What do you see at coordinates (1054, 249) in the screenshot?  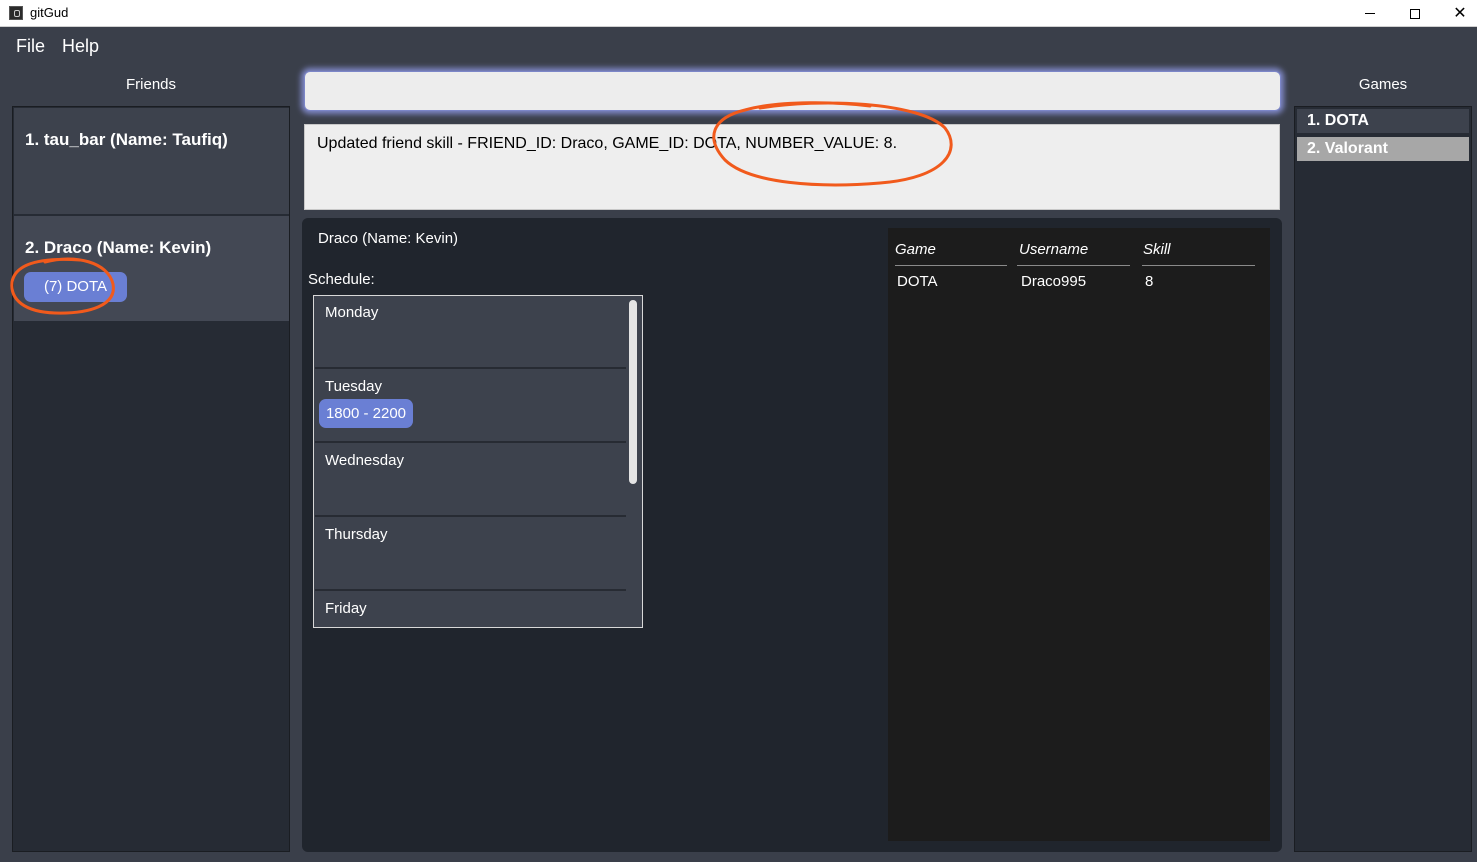 I see `table-header-username: Username` at bounding box center [1054, 249].